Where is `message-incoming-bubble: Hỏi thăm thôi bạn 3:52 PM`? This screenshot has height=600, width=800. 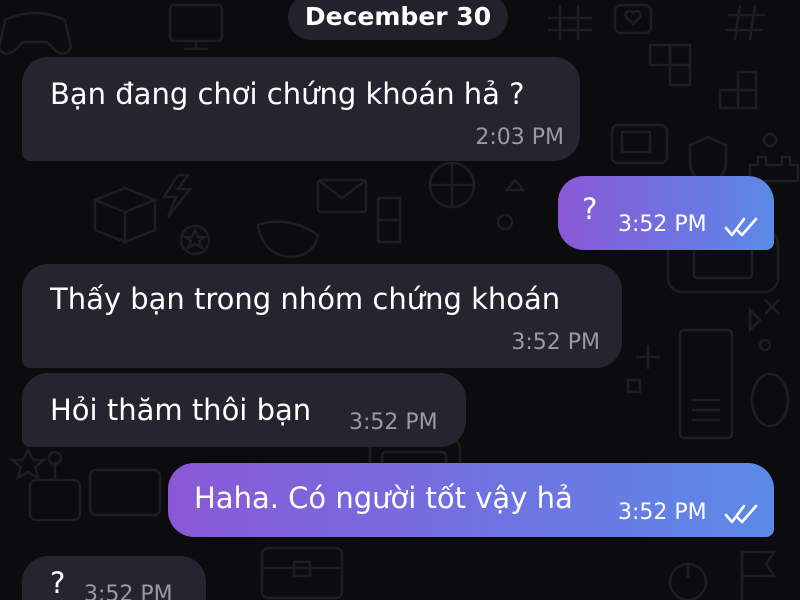 message-incoming-bubble: Hỏi thăm thôi bạn 3:52 PM is located at coordinates (244, 410).